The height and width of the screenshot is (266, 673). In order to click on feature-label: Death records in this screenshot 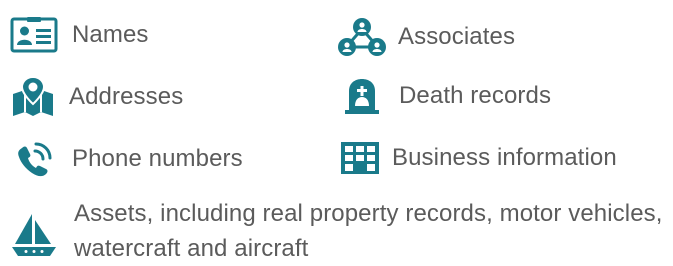, I will do `click(475, 95)`.